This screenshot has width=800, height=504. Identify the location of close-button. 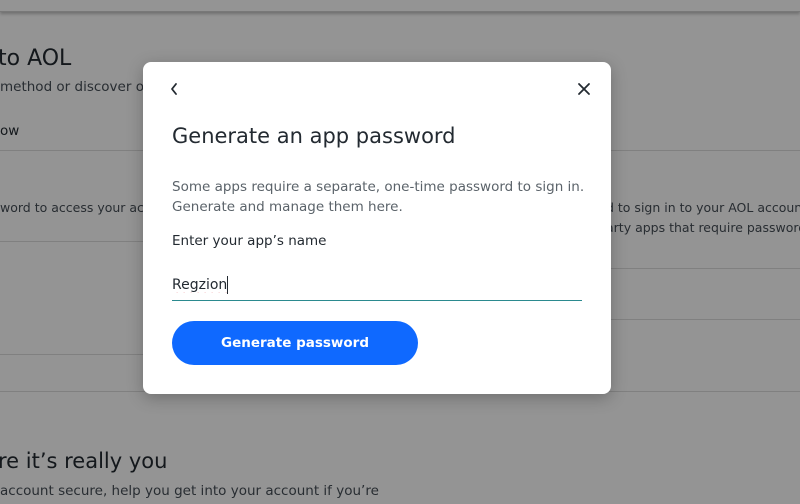
(584, 89).